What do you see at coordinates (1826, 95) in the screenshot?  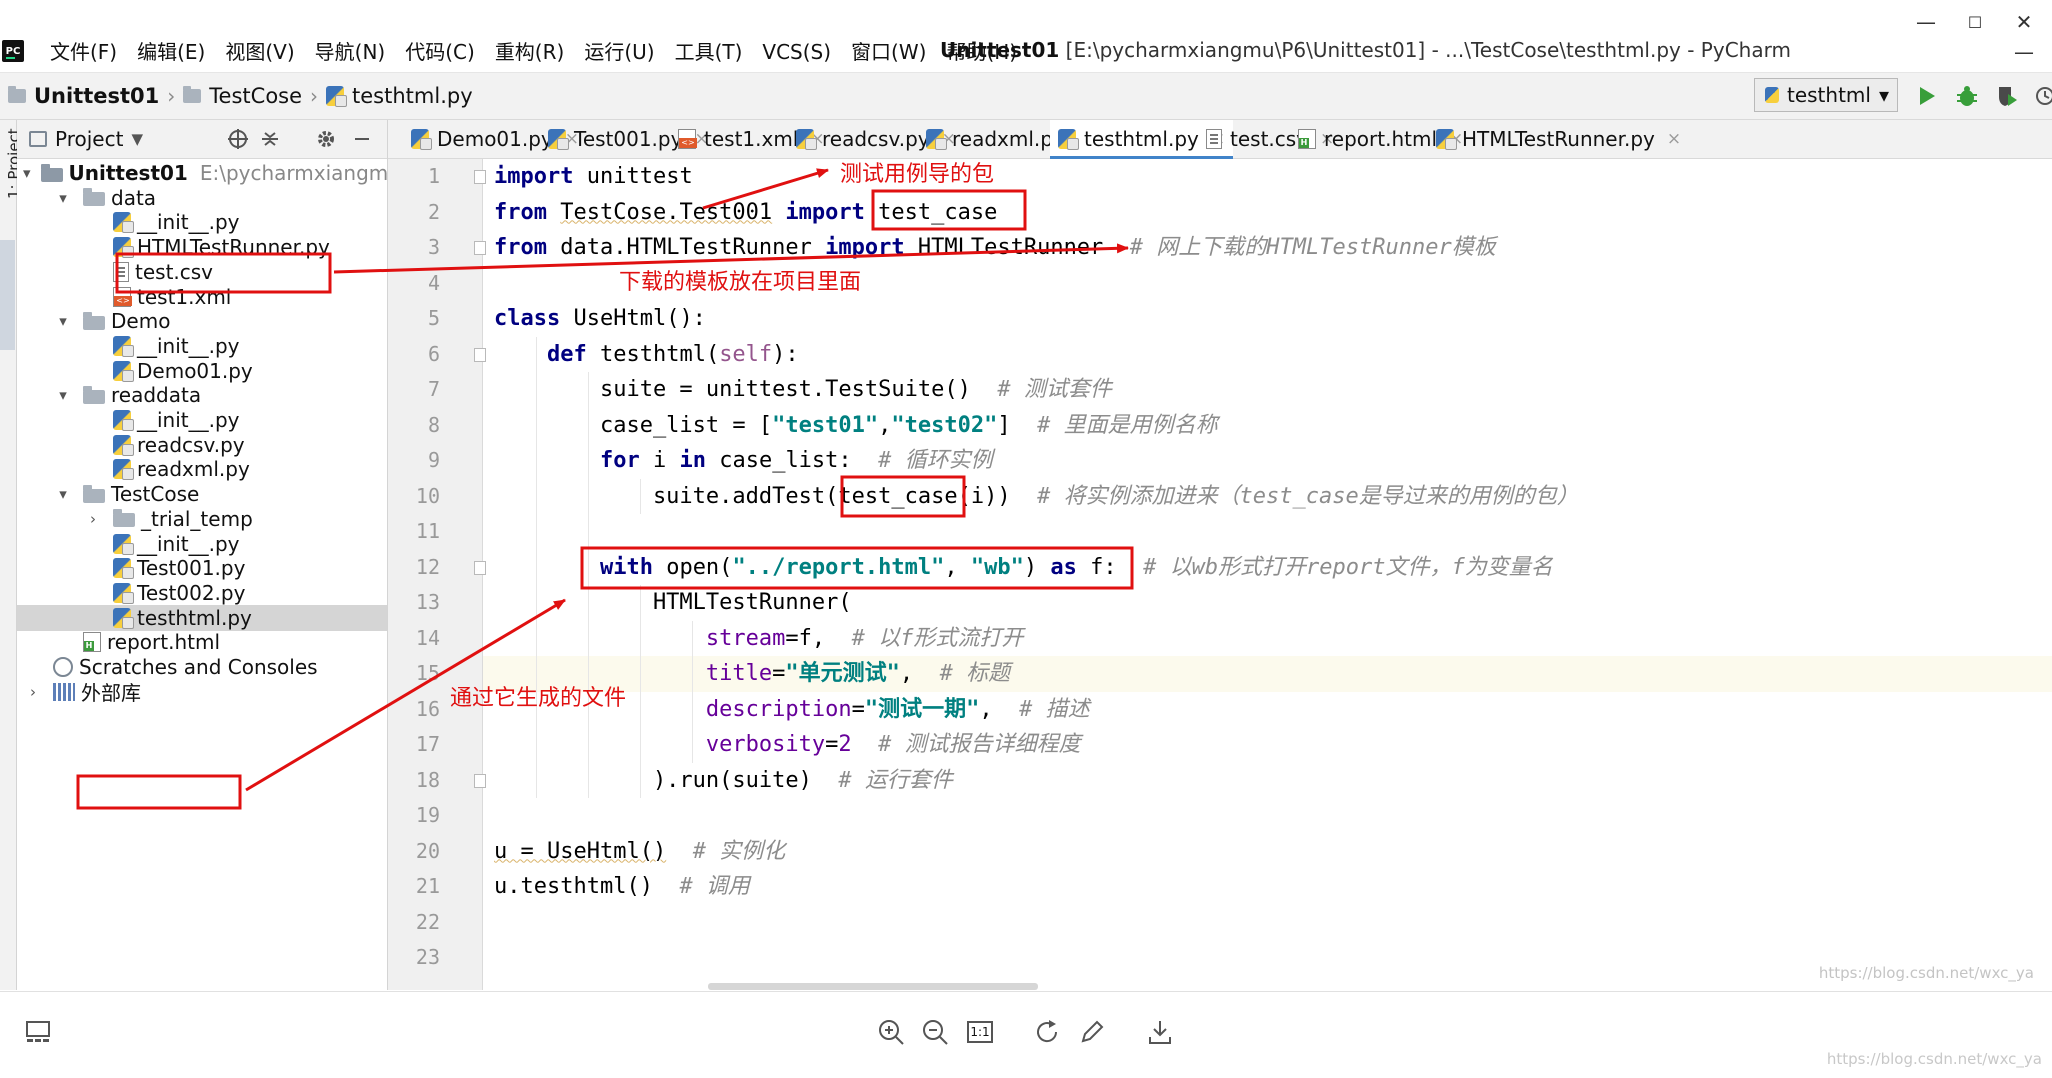 I see `run-configuration-select: testhtml ▾` at bounding box center [1826, 95].